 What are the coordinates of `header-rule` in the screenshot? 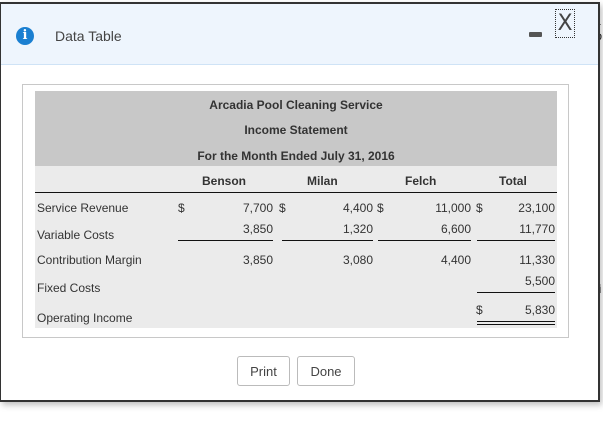 It's located at (296, 192).